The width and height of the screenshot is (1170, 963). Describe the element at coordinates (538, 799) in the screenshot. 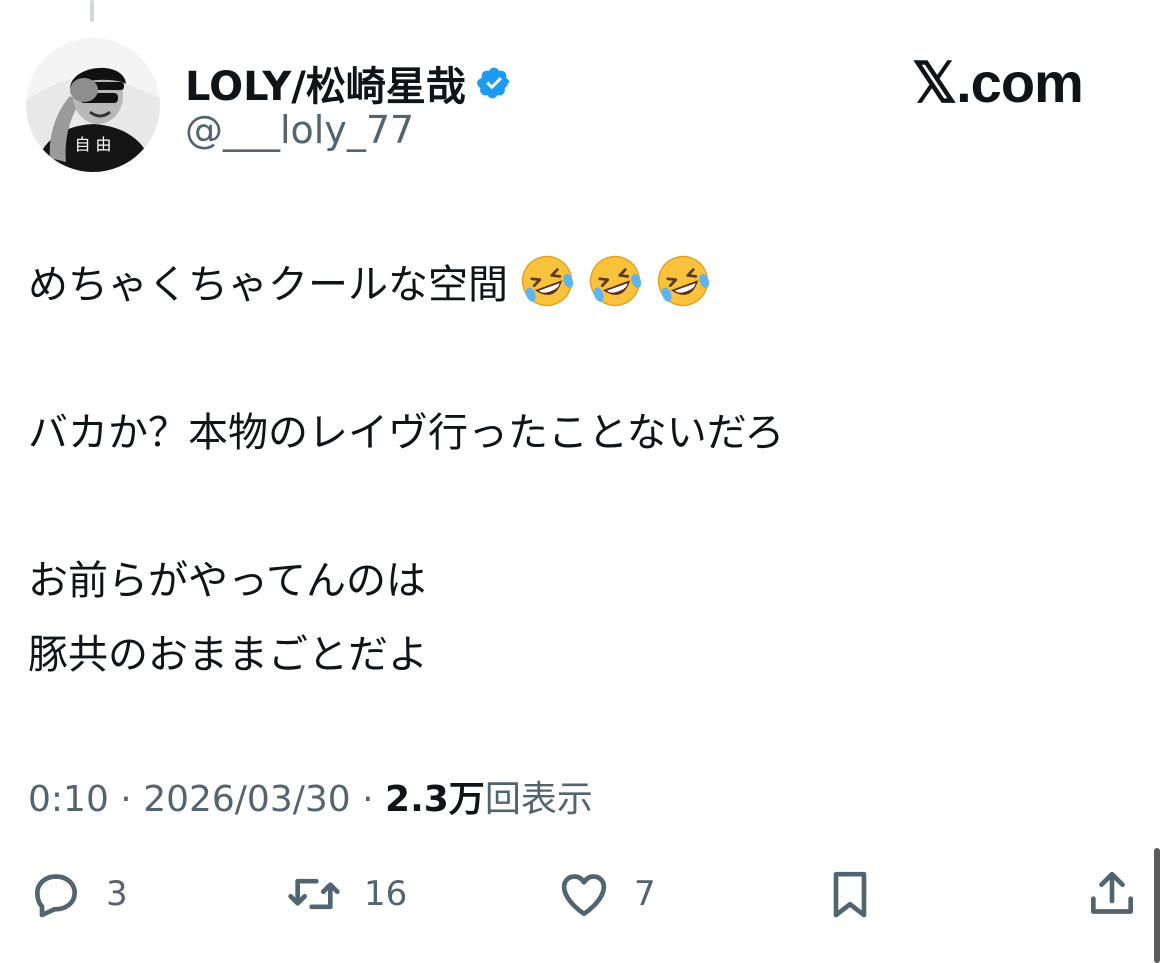

I see `view-label: 回表示` at that location.